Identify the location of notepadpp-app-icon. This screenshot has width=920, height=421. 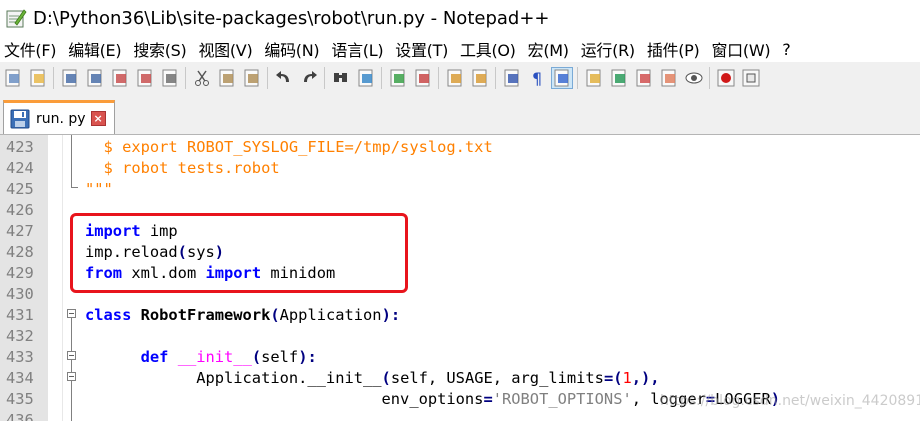
(16, 18).